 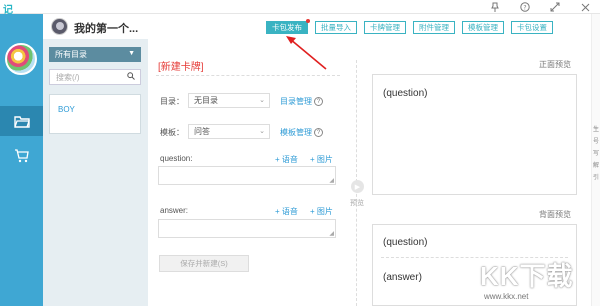 What do you see at coordinates (301, 101) in the screenshot?
I see `directory-manage-link: 目录管理?` at bounding box center [301, 101].